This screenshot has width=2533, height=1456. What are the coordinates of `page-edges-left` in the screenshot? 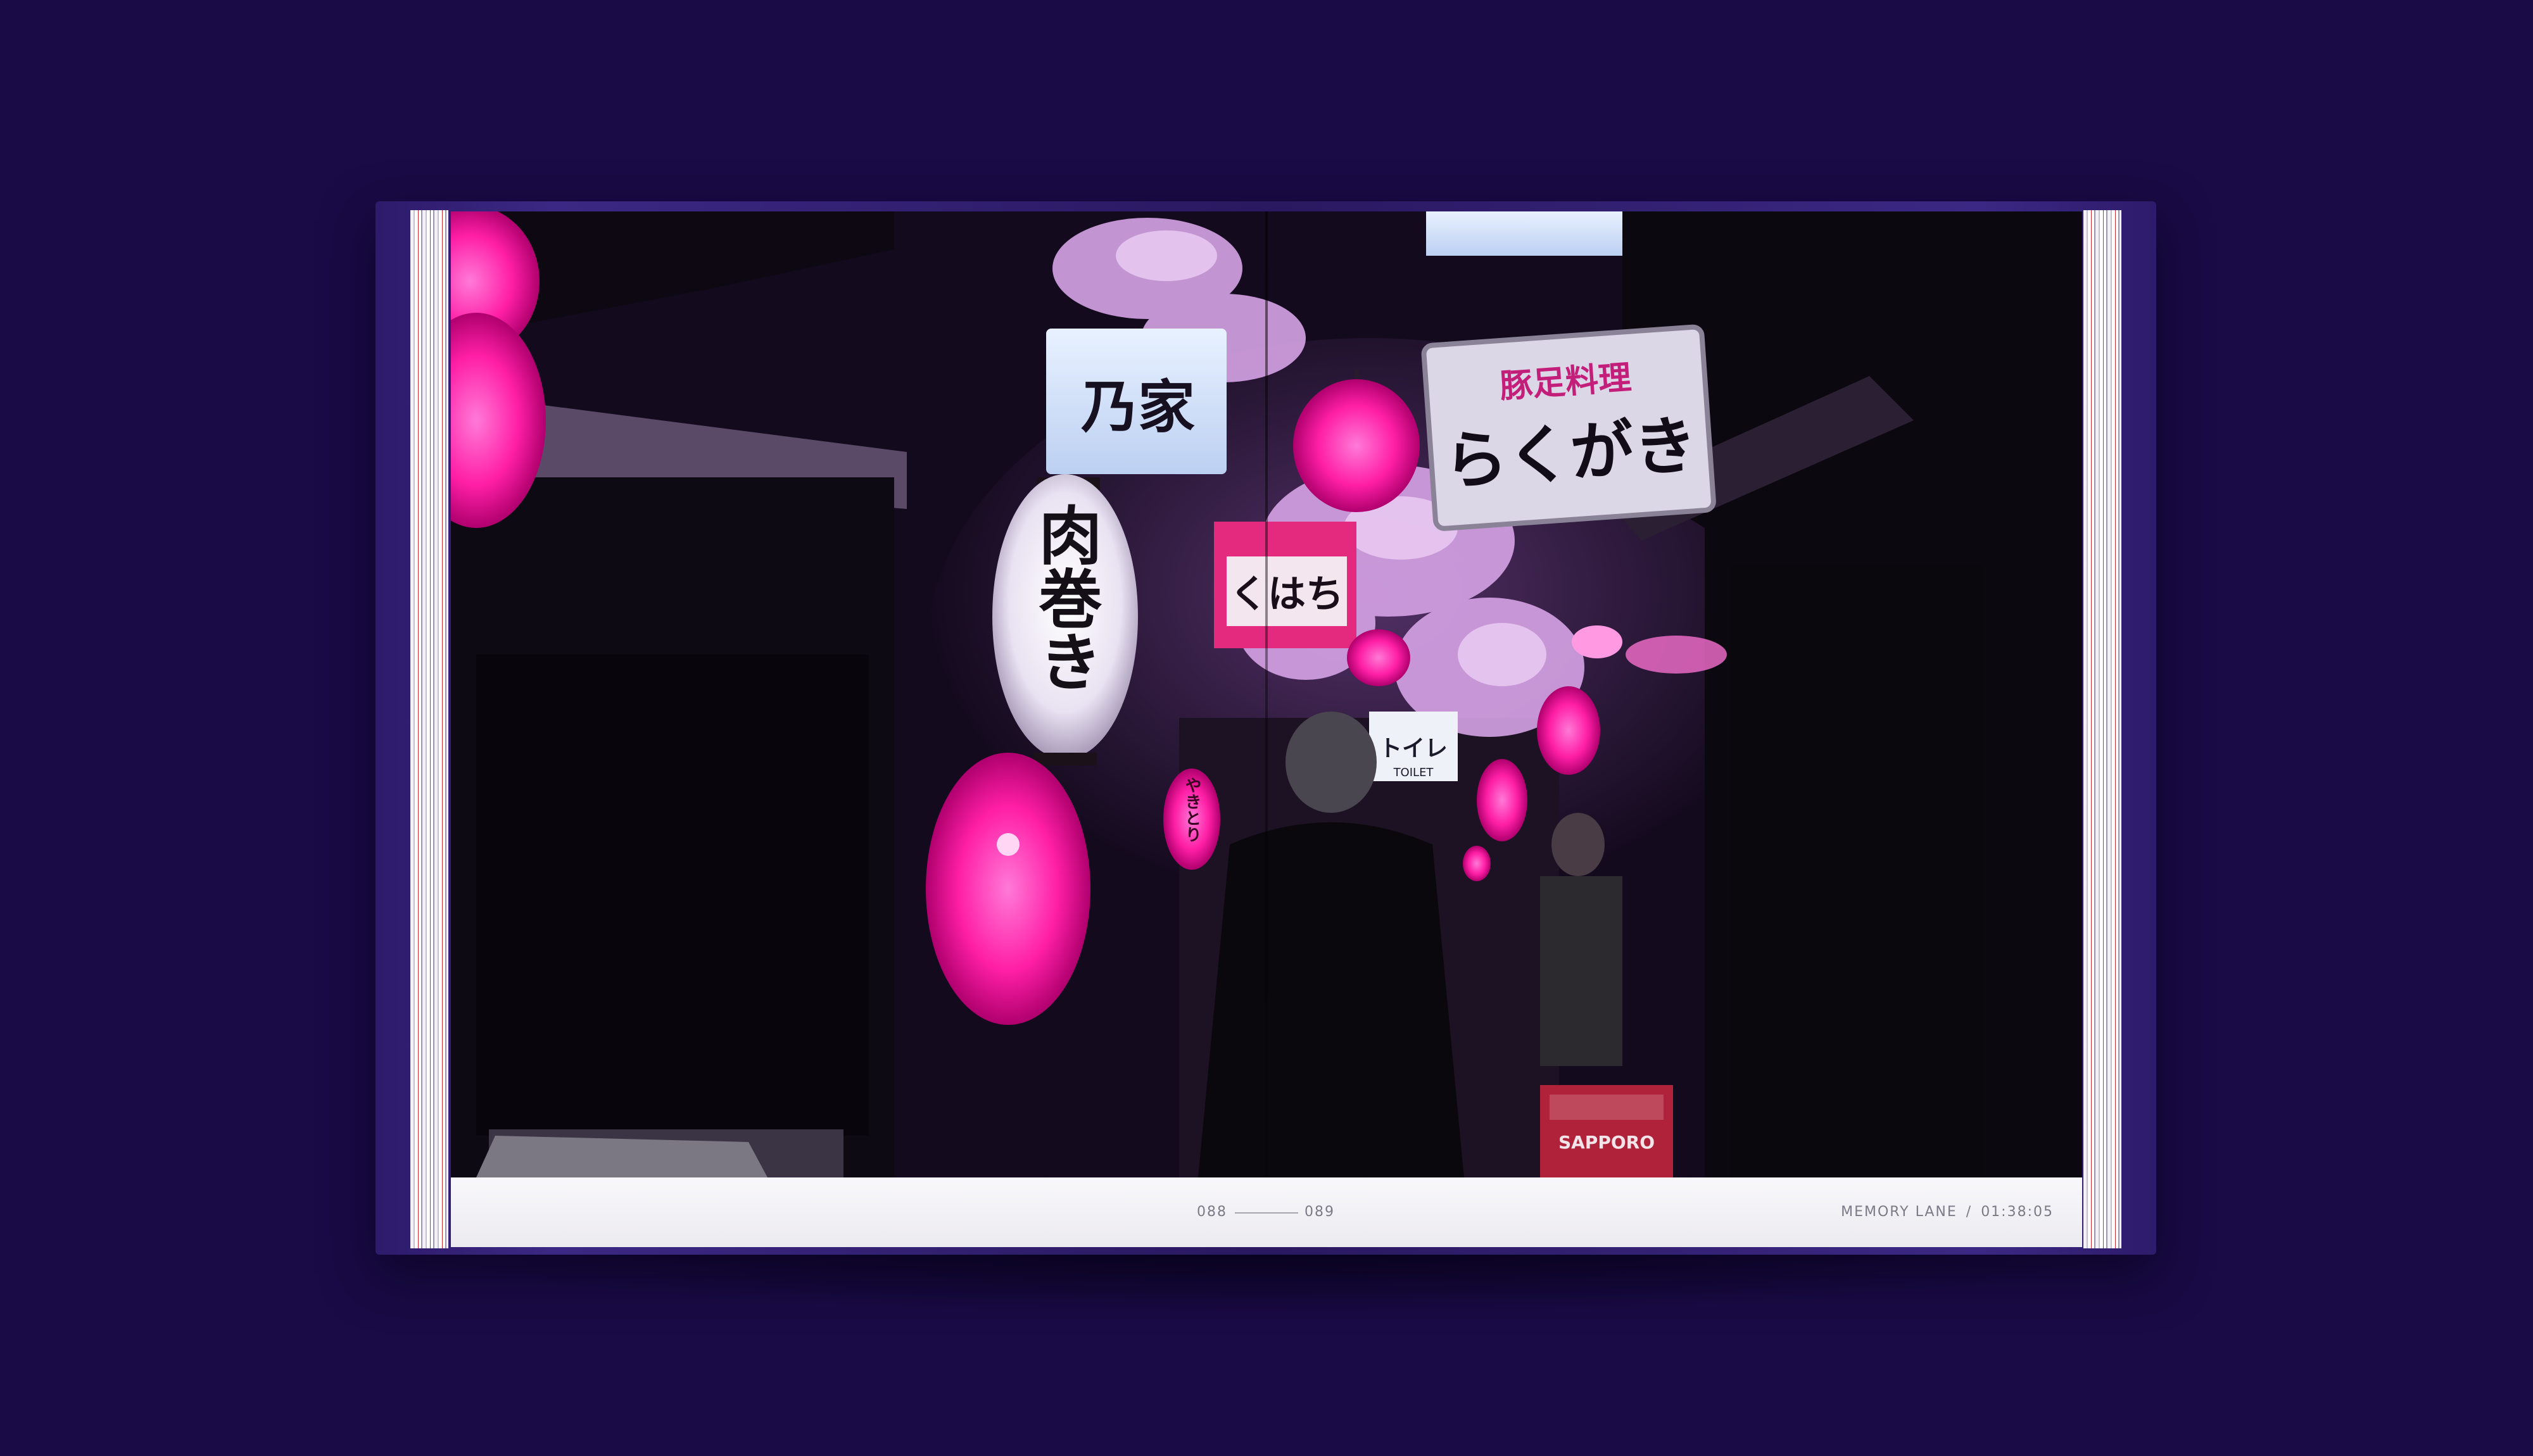 It's located at (429, 729).